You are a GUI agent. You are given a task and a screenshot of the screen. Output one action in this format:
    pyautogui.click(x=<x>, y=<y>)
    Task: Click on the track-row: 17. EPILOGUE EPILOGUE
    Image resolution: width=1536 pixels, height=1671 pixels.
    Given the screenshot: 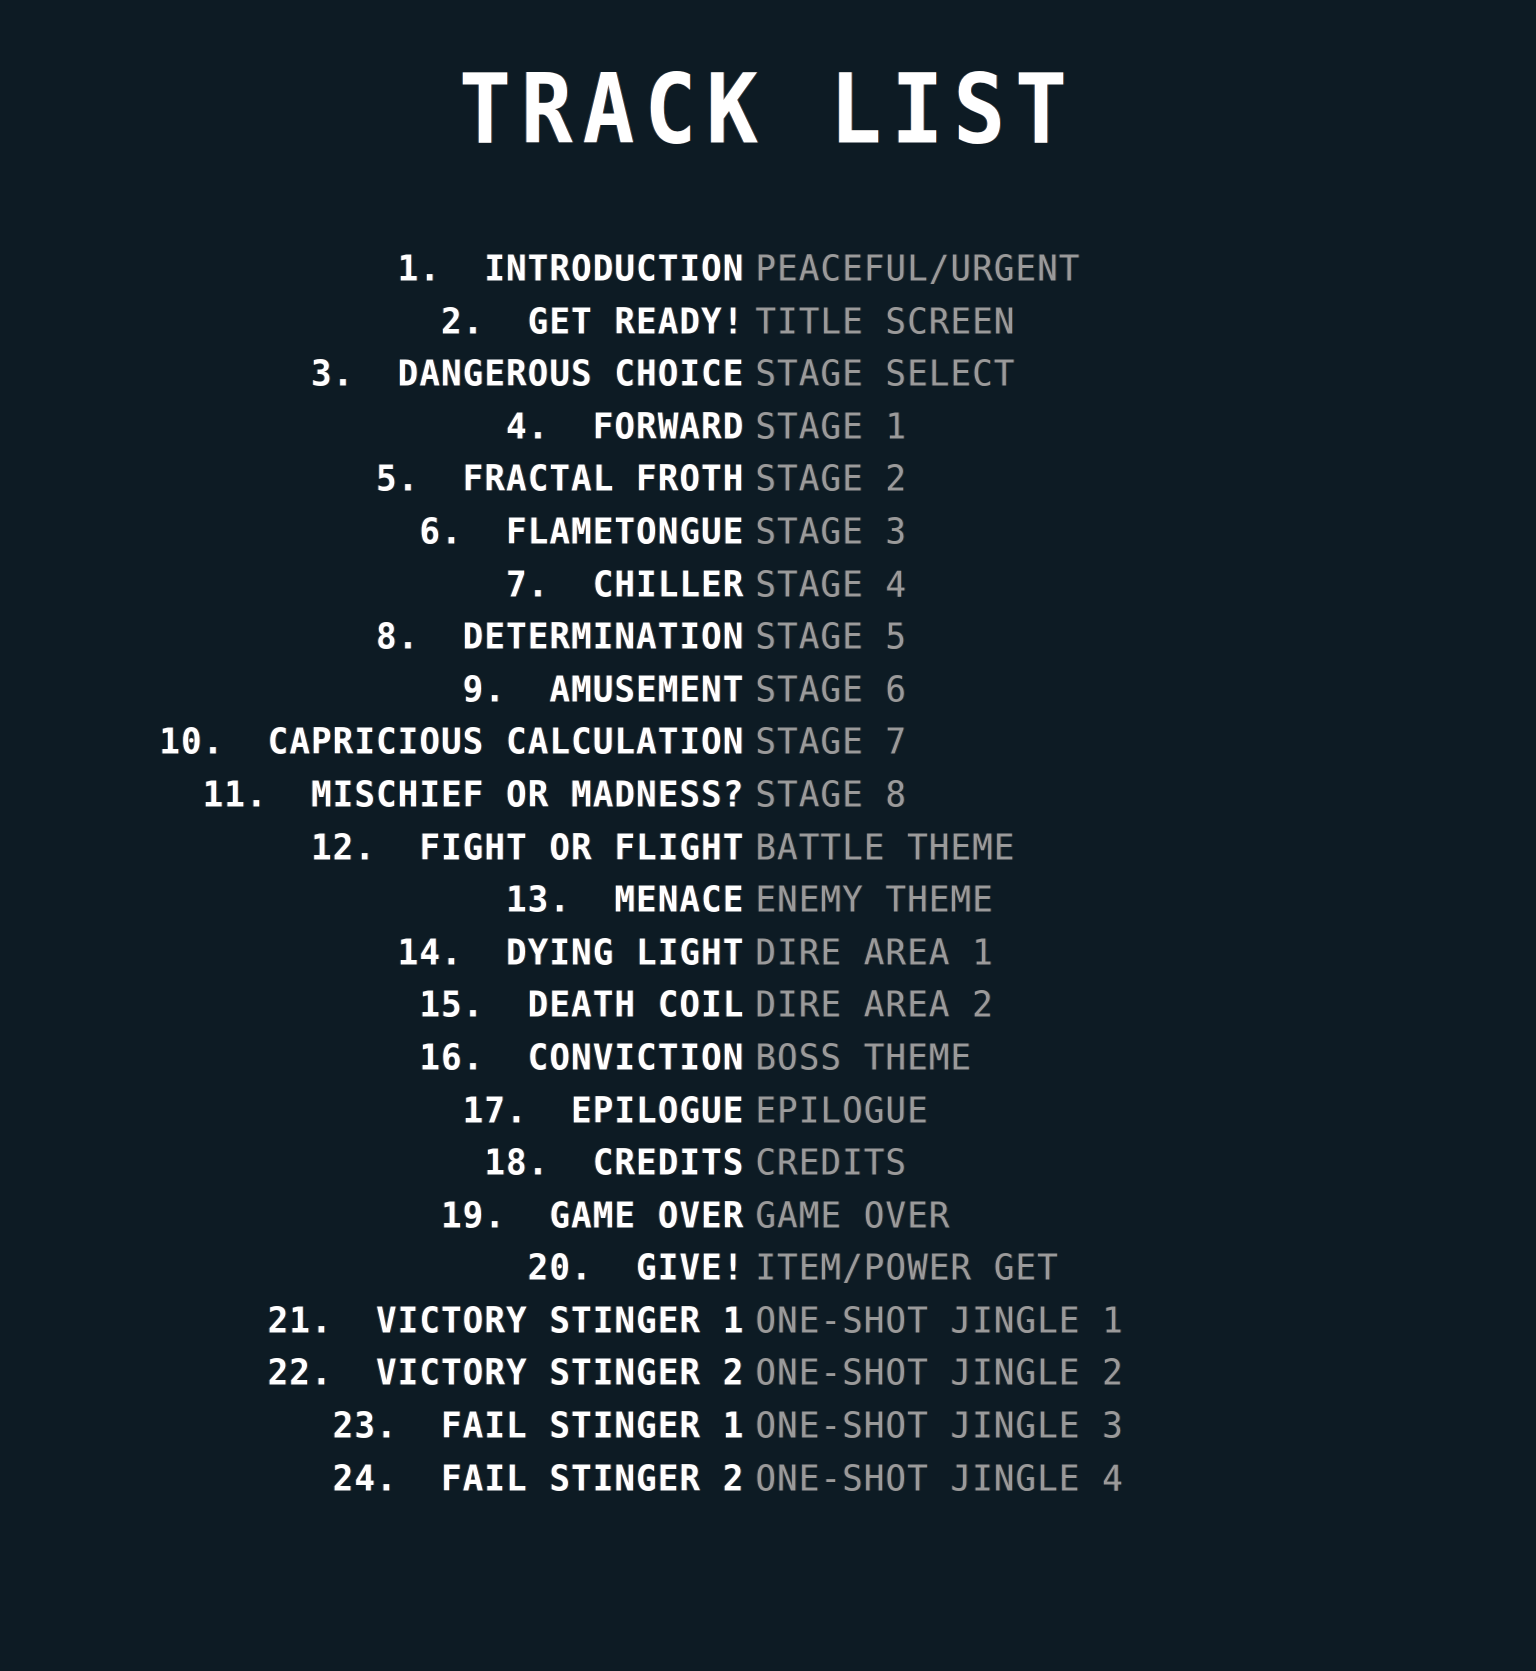 What is the action you would take?
    pyautogui.click(x=768, y=1111)
    